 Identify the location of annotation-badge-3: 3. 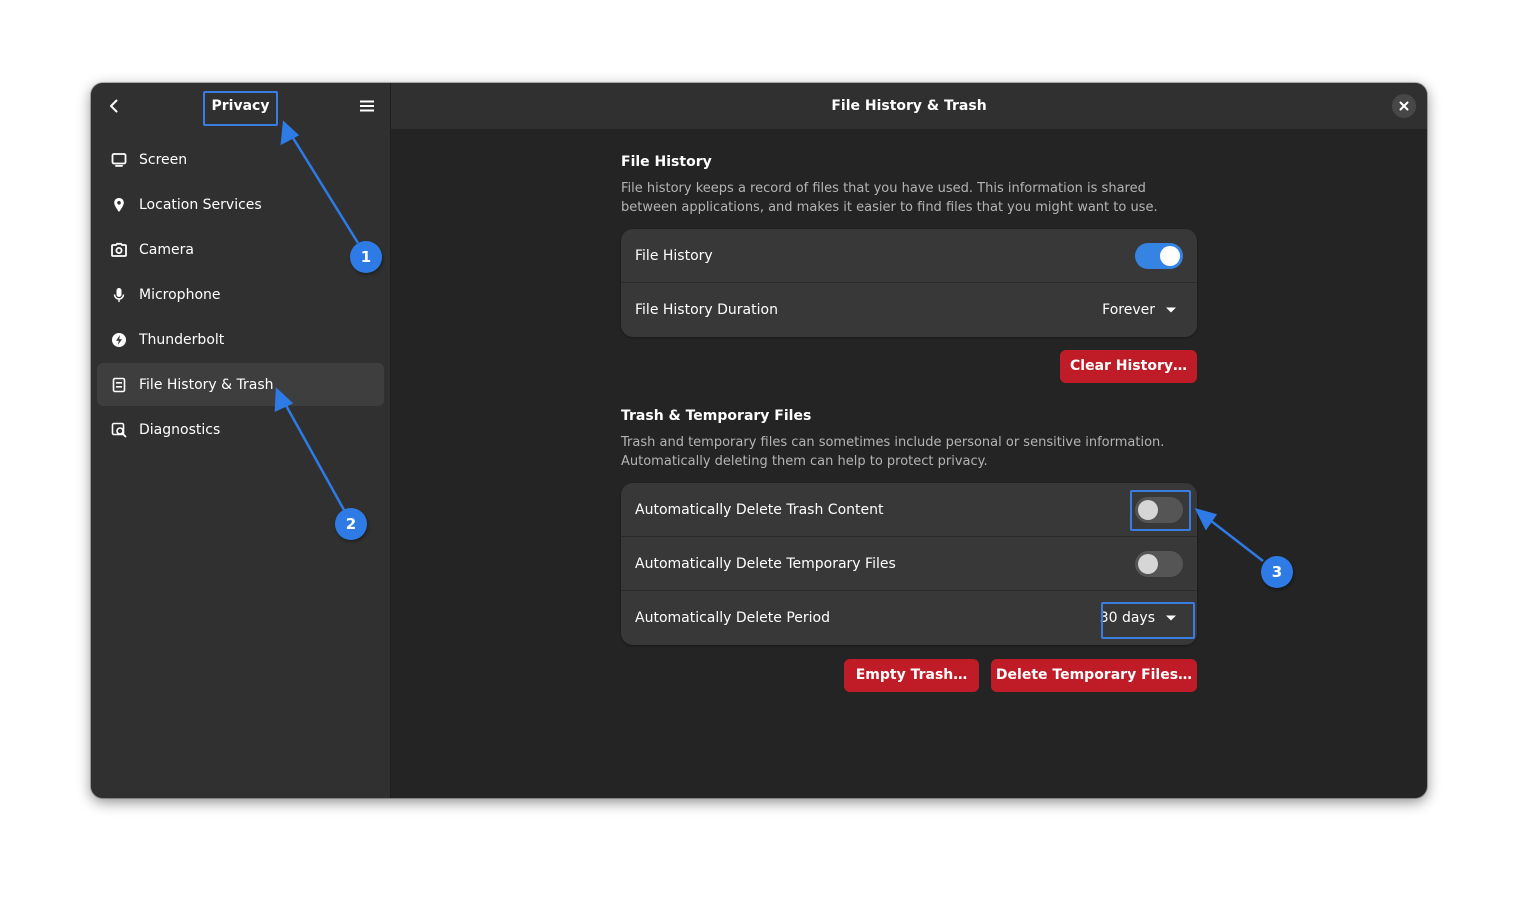
(1277, 572).